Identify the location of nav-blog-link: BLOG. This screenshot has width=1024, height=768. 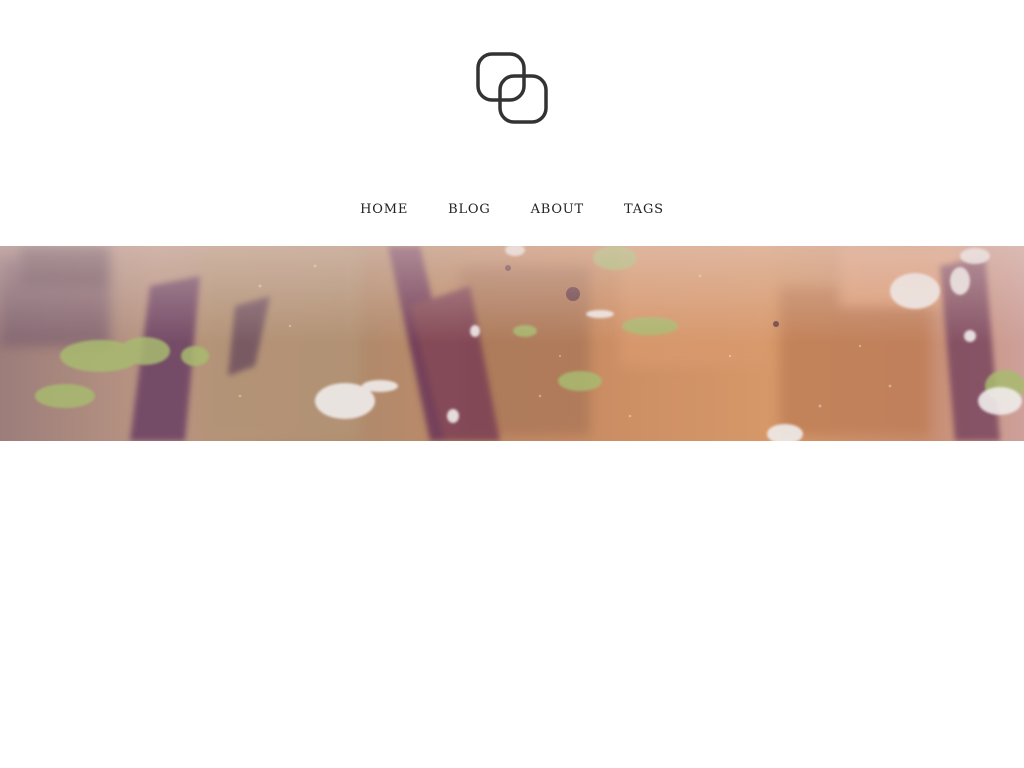
(469, 210).